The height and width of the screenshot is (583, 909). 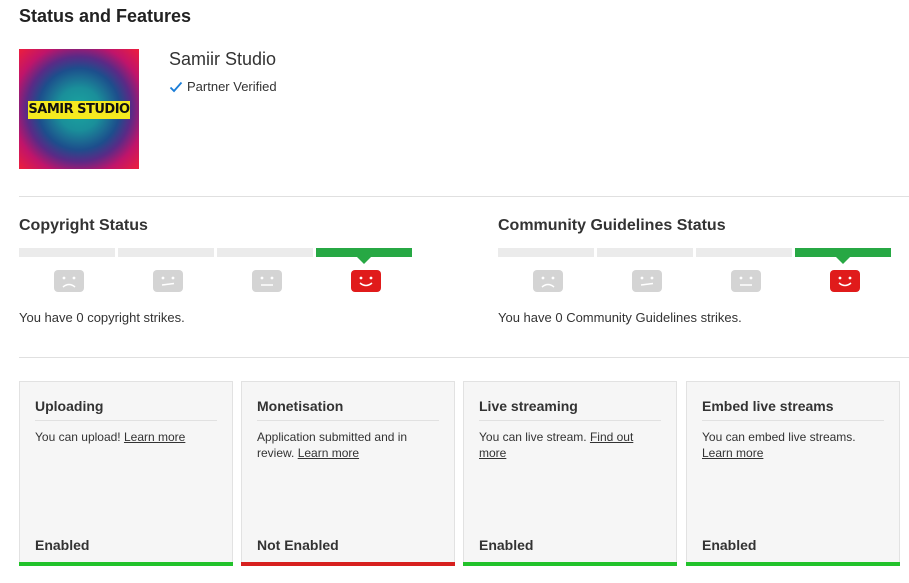 I want to click on feature-title: Monetisation, so click(x=300, y=406).